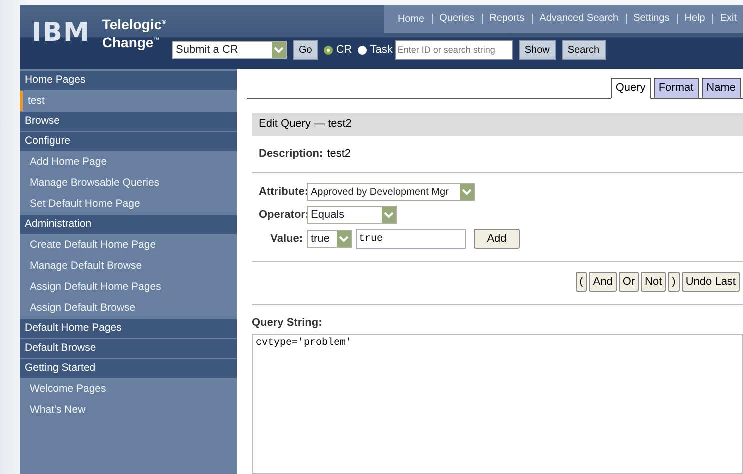 This screenshot has width=743, height=474. I want to click on nav-link: Advanced Search, so click(575, 19).